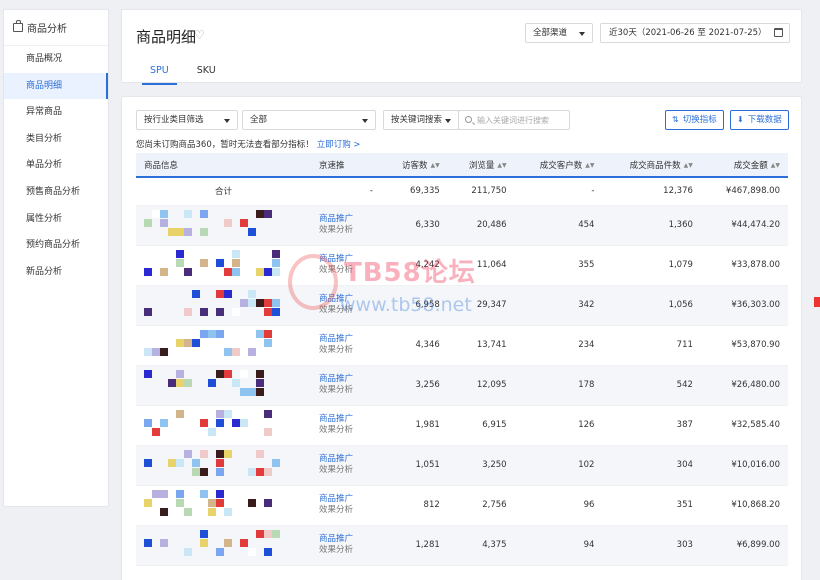 The image size is (820, 580). I want to click on cell-amount: ¥33,878.00, so click(744, 265).